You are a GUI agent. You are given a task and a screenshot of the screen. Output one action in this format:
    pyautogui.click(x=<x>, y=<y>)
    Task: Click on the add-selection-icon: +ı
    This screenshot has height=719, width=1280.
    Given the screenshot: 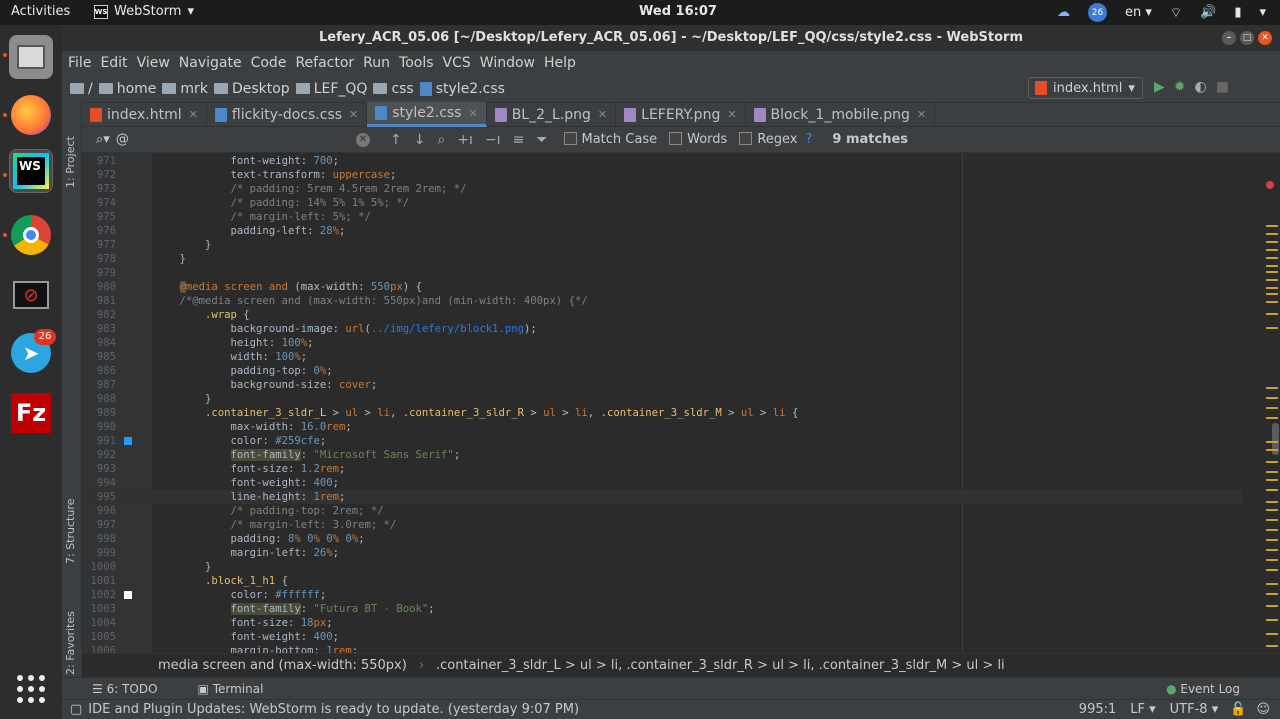 What is the action you would take?
    pyautogui.click(x=465, y=140)
    